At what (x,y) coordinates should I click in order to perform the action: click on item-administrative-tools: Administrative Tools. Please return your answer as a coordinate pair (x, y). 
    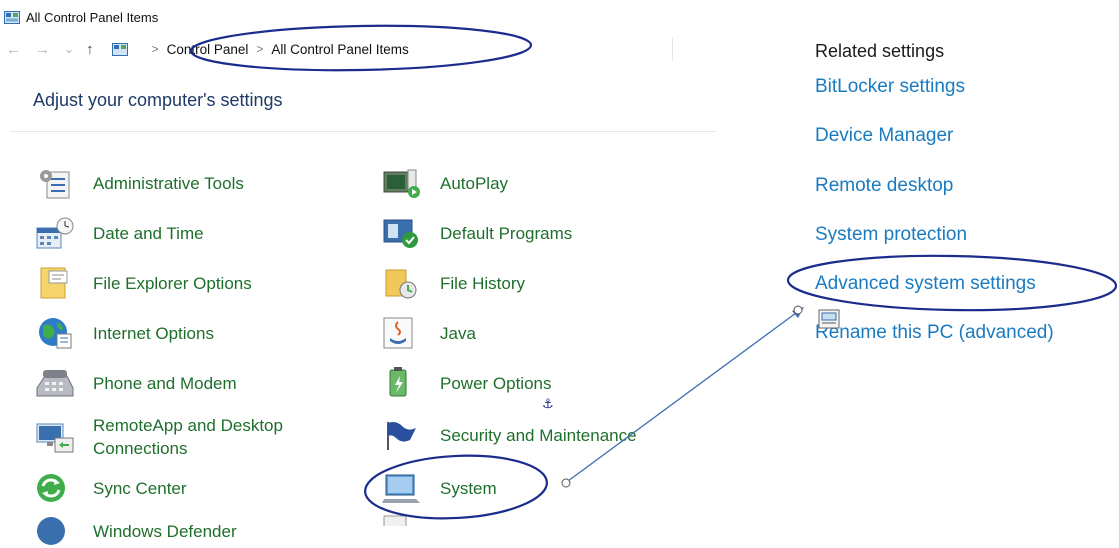
    Looking at the image, I should click on (138, 183).